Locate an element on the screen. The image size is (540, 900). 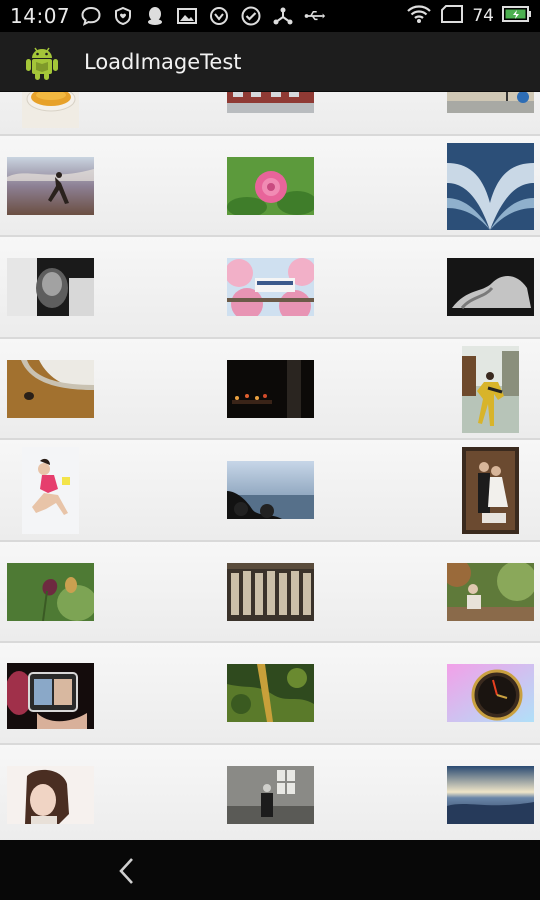
system-status-icons: 74 is located at coordinates (469, 16).